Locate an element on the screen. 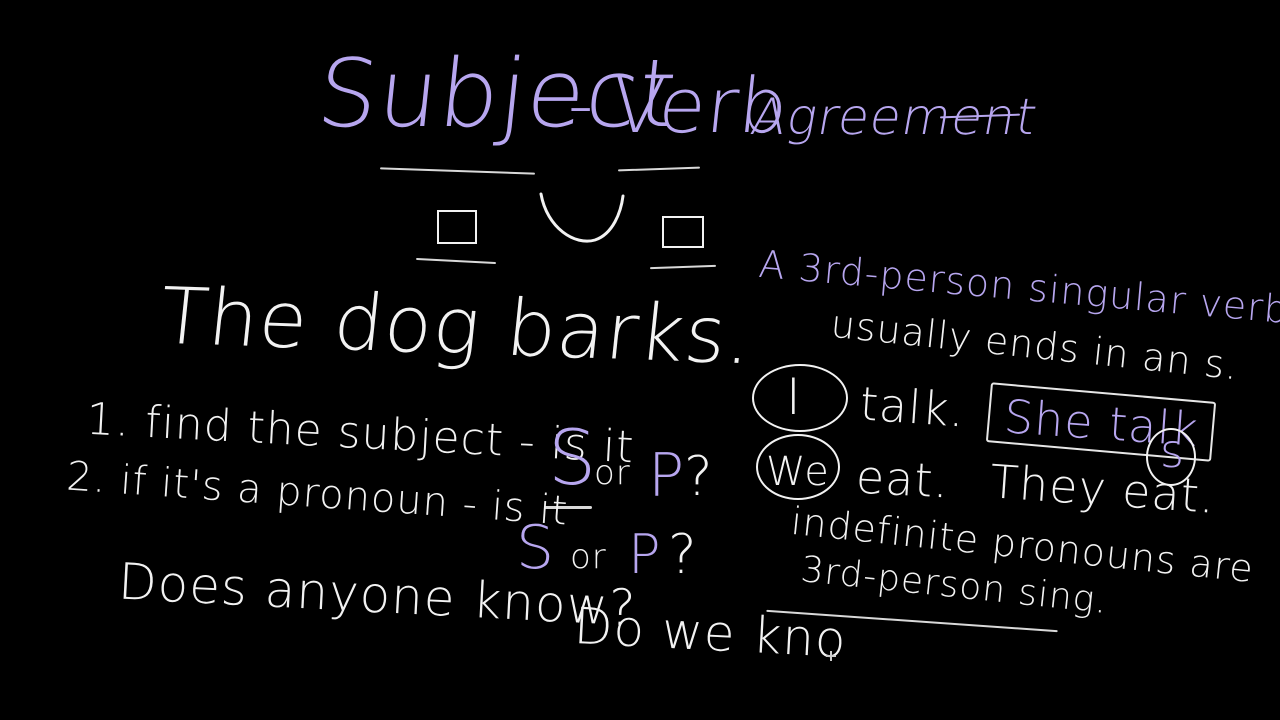 This screenshot has width=1280, height=720. question-2-text: Do we kno is located at coordinates (710, 633).